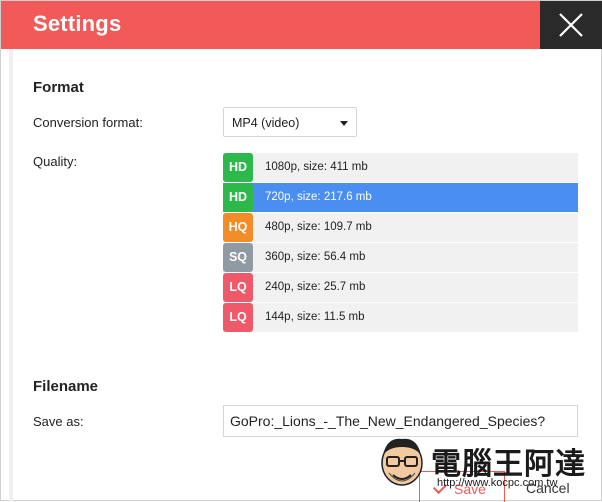  Describe the element at coordinates (315, 317) in the screenshot. I see `quality-option-label: 144p, size: 11.5 mb` at that location.